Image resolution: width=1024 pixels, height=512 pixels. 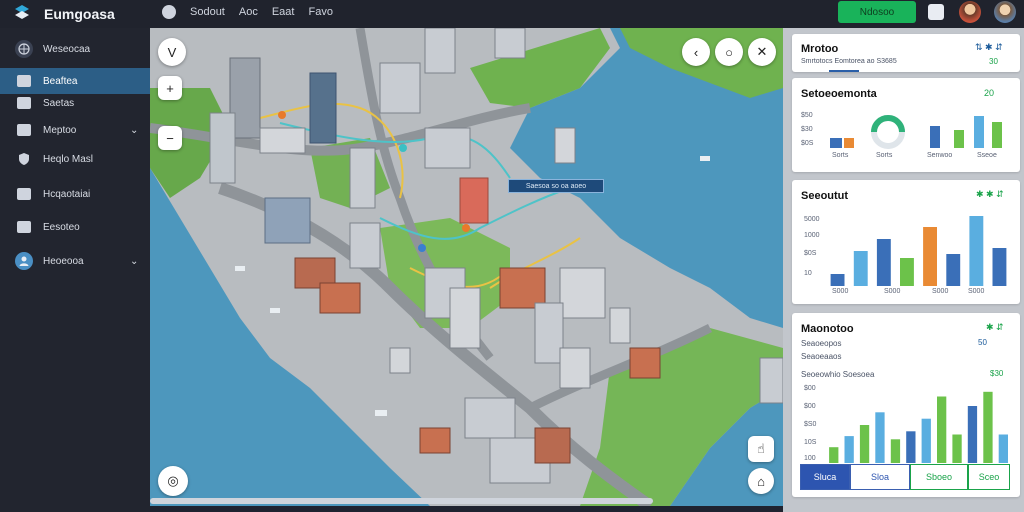 I want to click on sidebar-item-label: Weseocaa, so click(x=67, y=49).